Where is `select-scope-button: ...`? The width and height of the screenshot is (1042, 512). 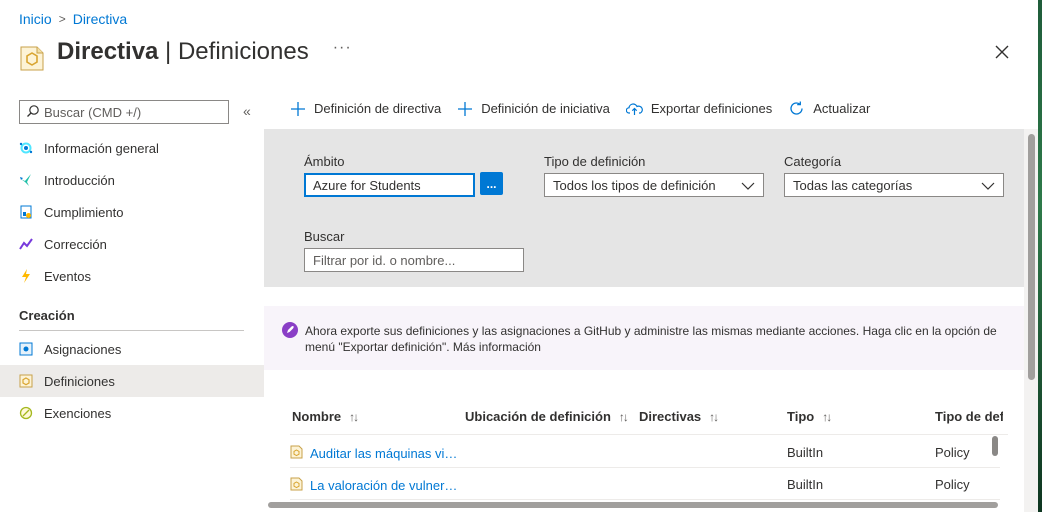 select-scope-button: ... is located at coordinates (491, 183).